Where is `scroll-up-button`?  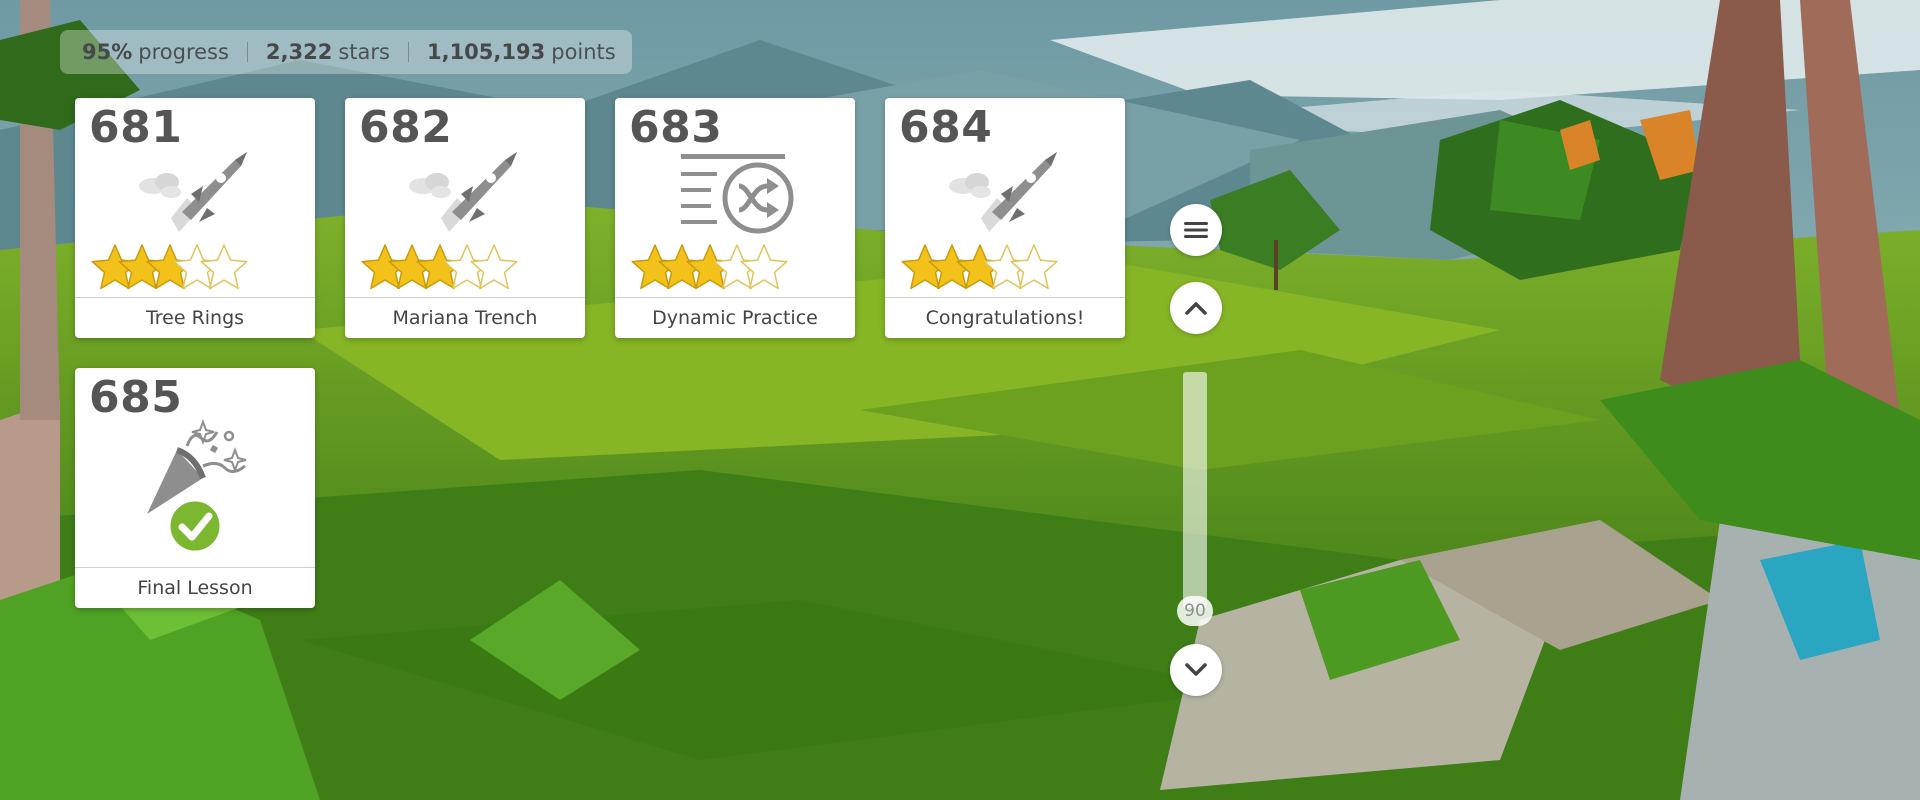 scroll-up-button is located at coordinates (1196, 308).